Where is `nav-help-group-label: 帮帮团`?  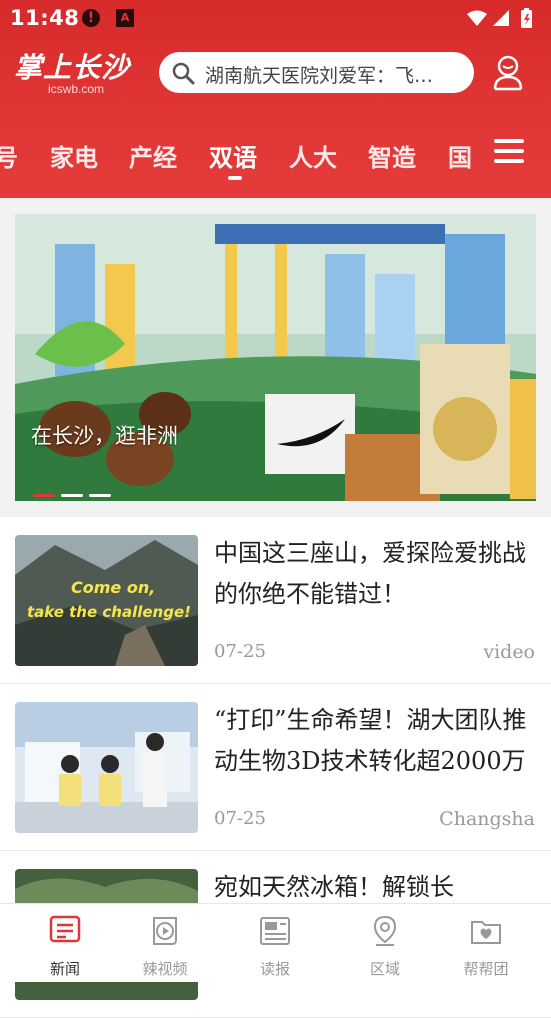 nav-help-group-label: 帮帮团 is located at coordinates (486, 969).